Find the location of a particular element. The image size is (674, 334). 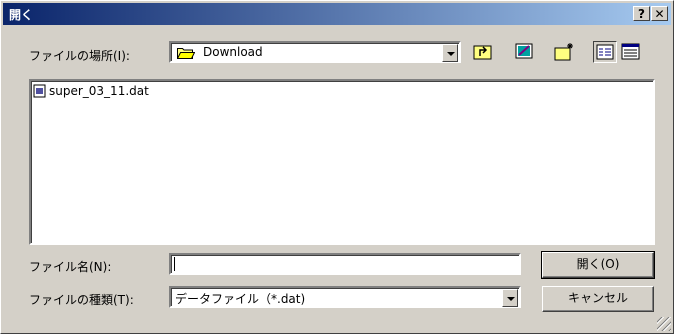

window-title: 開く is located at coordinates (21, 15).